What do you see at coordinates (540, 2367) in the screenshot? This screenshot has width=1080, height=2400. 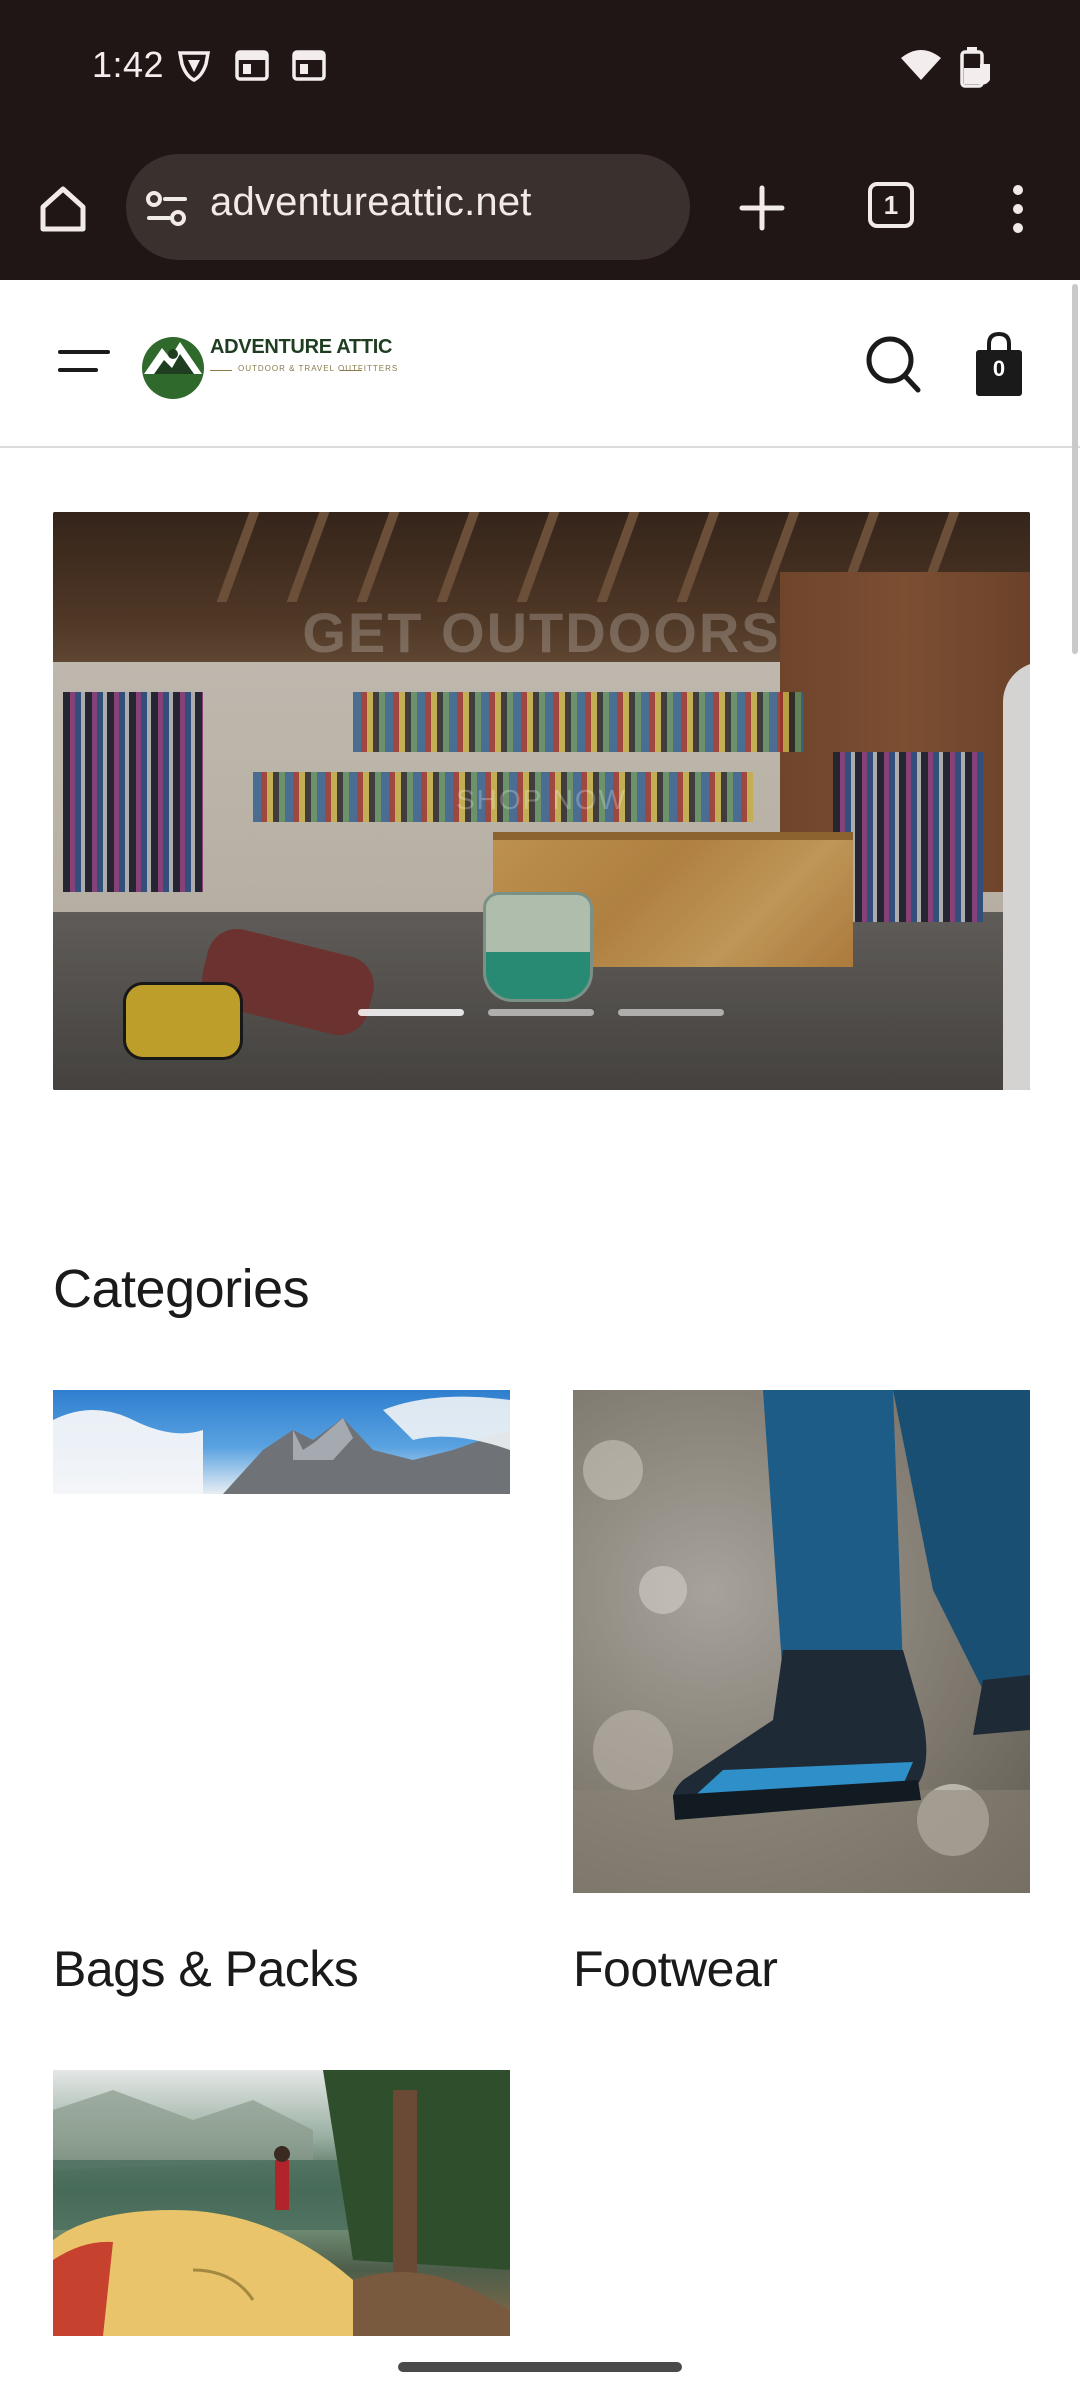 I see `home-gesture-bar` at bounding box center [540, 2367].